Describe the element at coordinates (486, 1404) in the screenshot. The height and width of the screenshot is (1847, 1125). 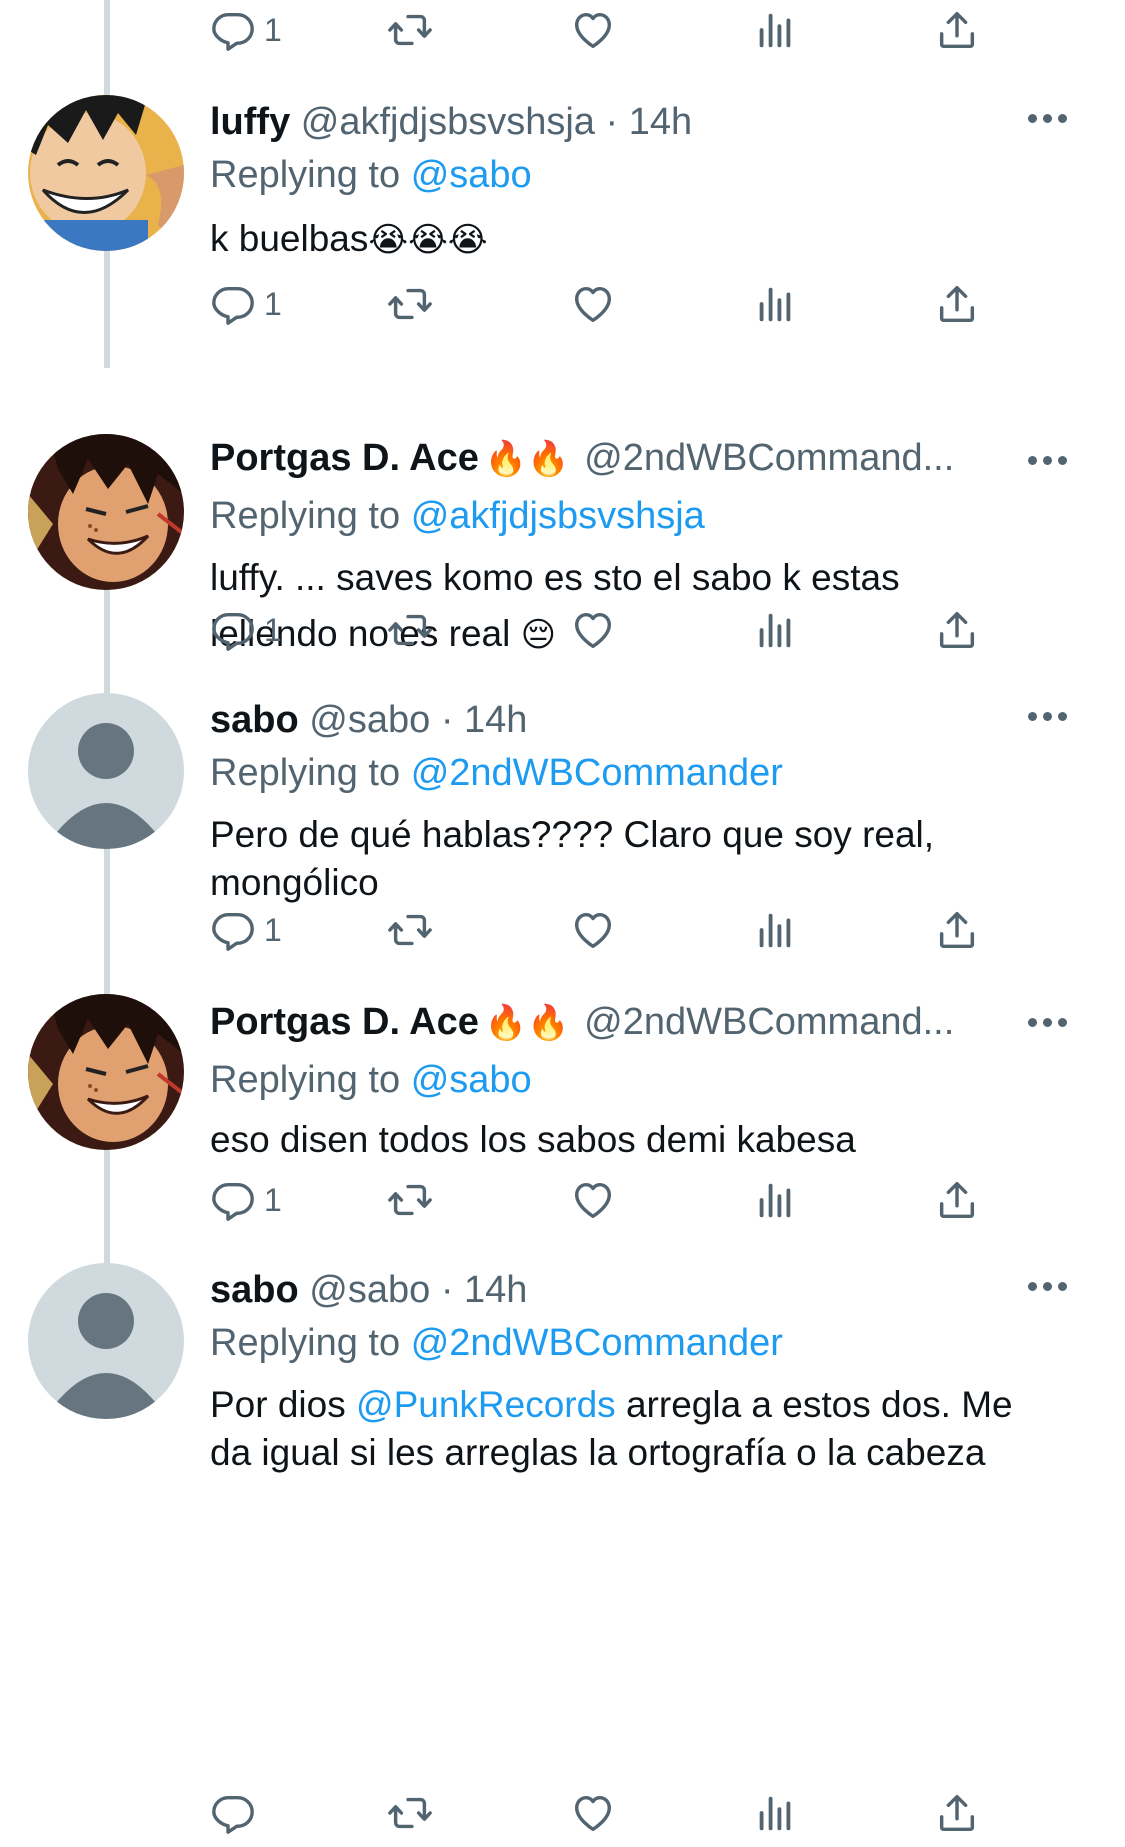
I see `inline-mention: @PunkRecords` at that location.